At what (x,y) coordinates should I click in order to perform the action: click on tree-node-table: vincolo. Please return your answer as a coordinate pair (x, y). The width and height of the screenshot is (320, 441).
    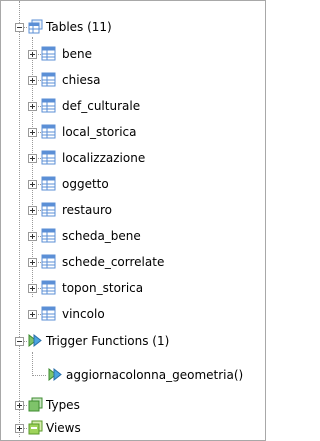
    Looking at the image, I should click on (143, 314).